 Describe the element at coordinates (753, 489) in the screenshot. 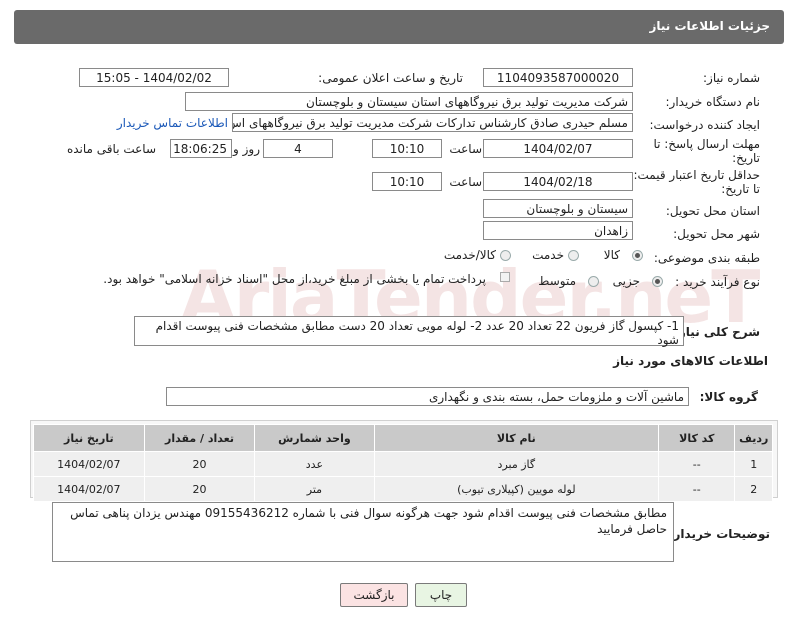

I see `cell-row-number: 2` at that location.